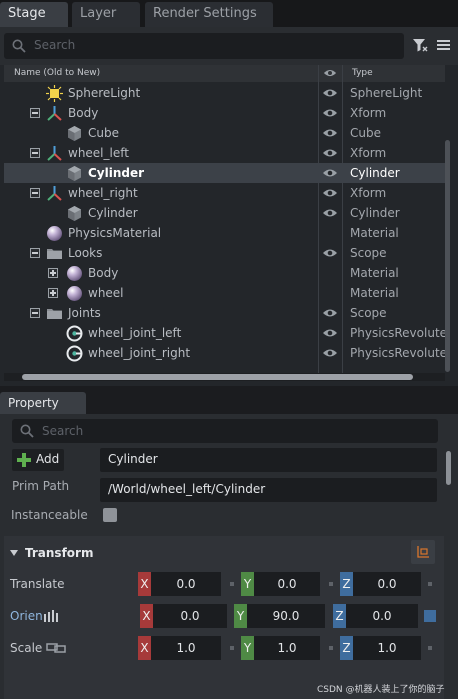 Image resolution: width=458 pixels, height=699 pixels. Describe the element at coordinates (106, 14) in the screenshot. I see `tab-layer: Layer` at that location.